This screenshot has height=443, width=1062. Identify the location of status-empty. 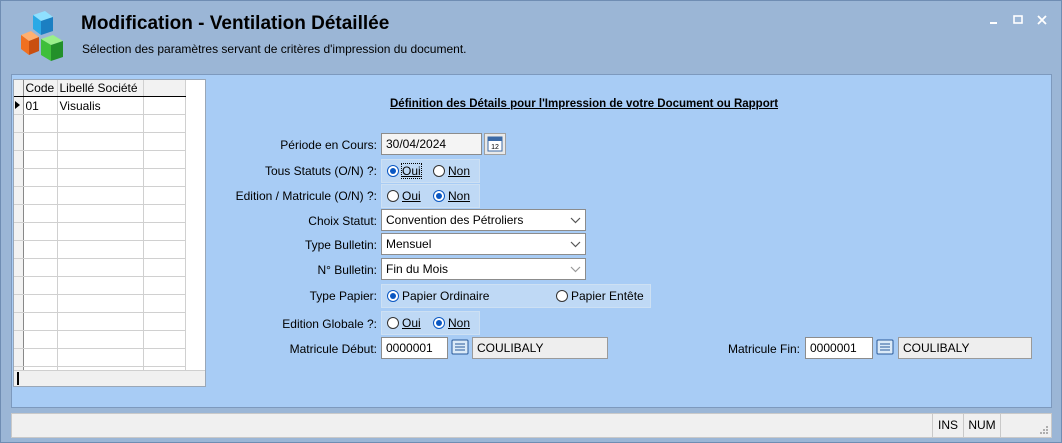
(1015, 425).